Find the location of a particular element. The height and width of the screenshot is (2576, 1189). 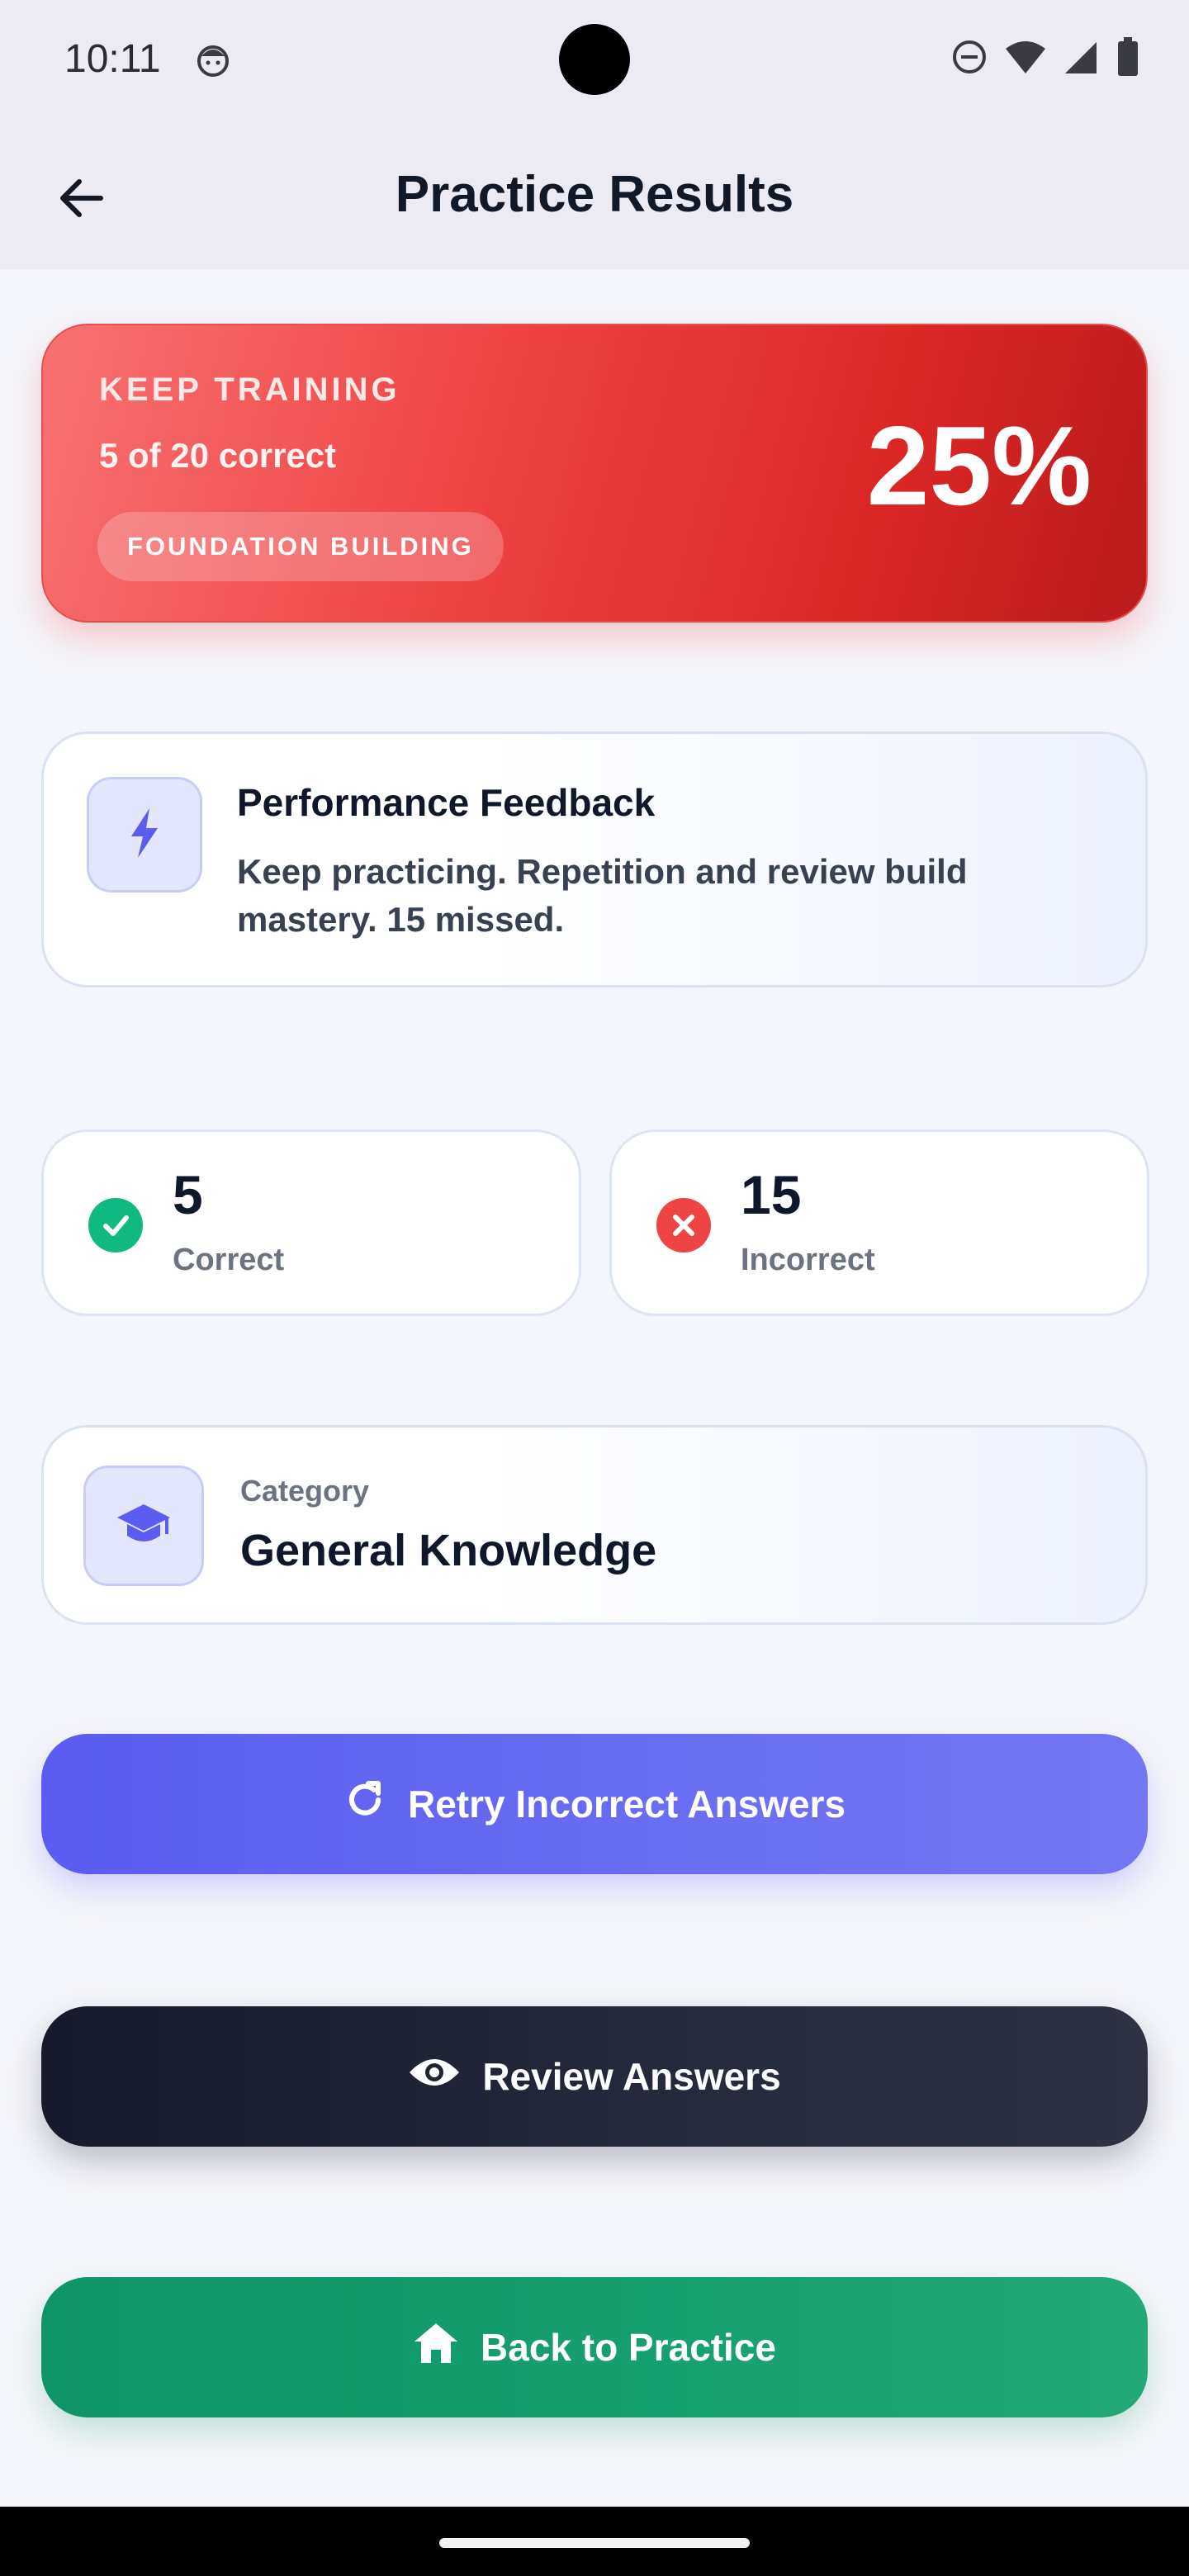

review-answers-button: Review Answers is located at coordinates (594, 2076).